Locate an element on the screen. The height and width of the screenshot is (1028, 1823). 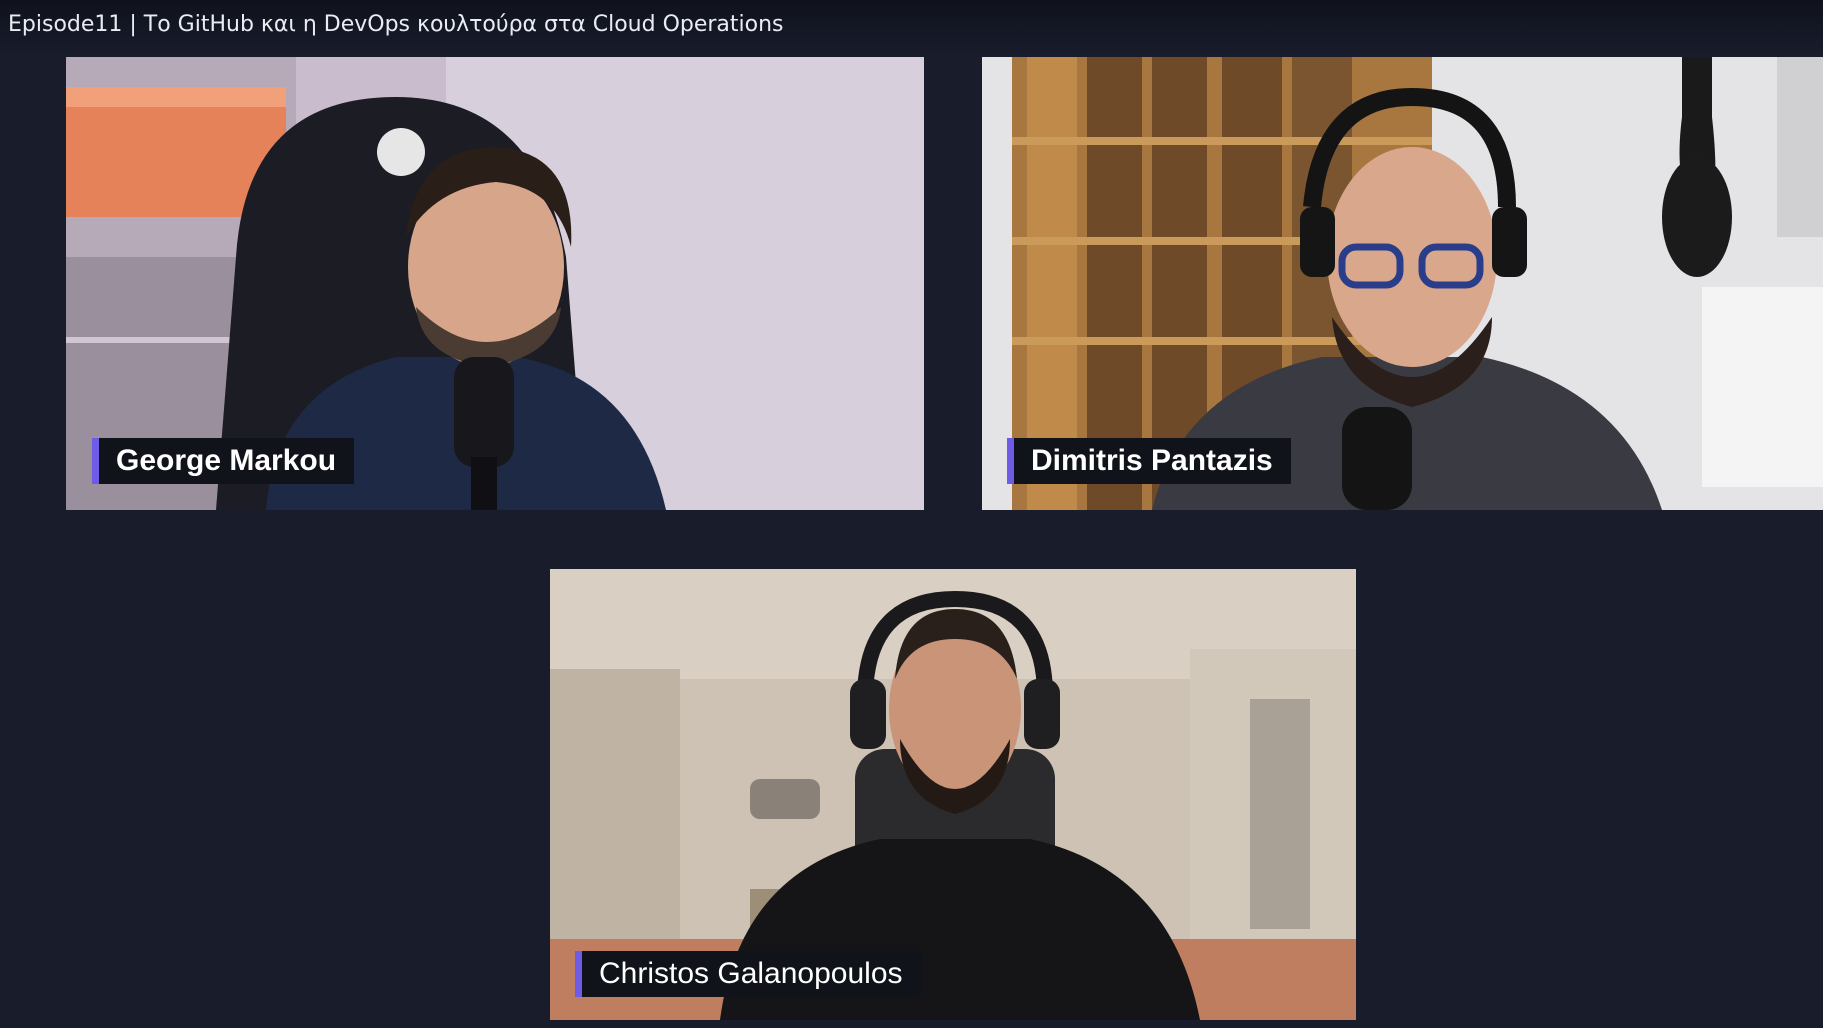
participant-name: Christos Galanopoulos is located at coordinates (751, 973).